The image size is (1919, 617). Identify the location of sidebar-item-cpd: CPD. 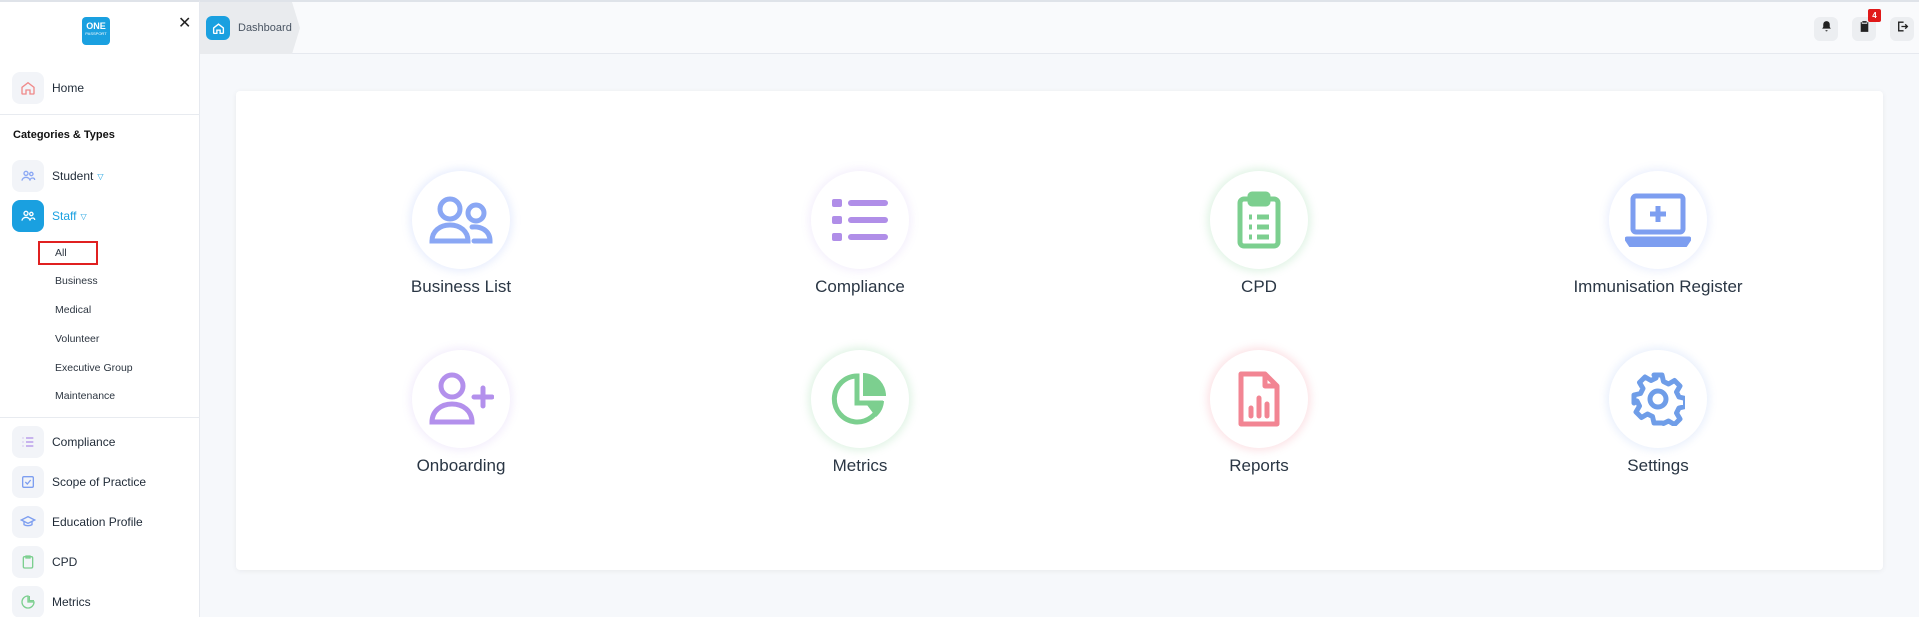
(44, 562).